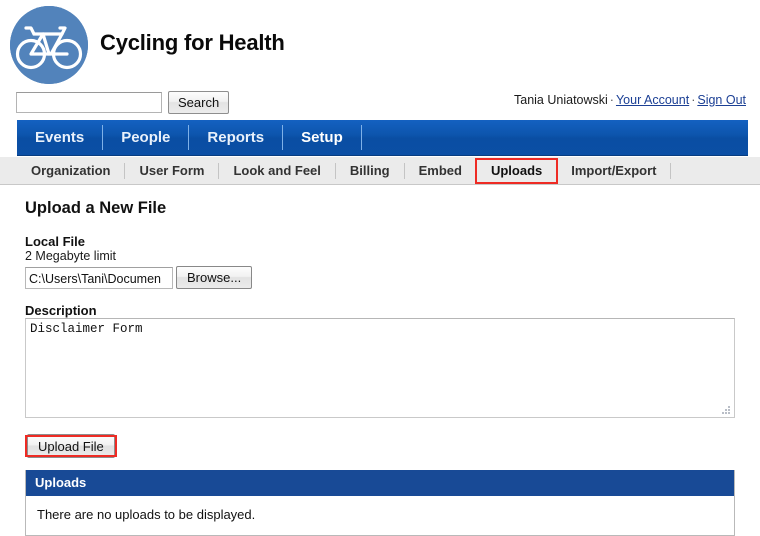  Describe the element at coordinates (70, 171) in the screenshot. I see `subnav-item-organization: Organization` at that location.